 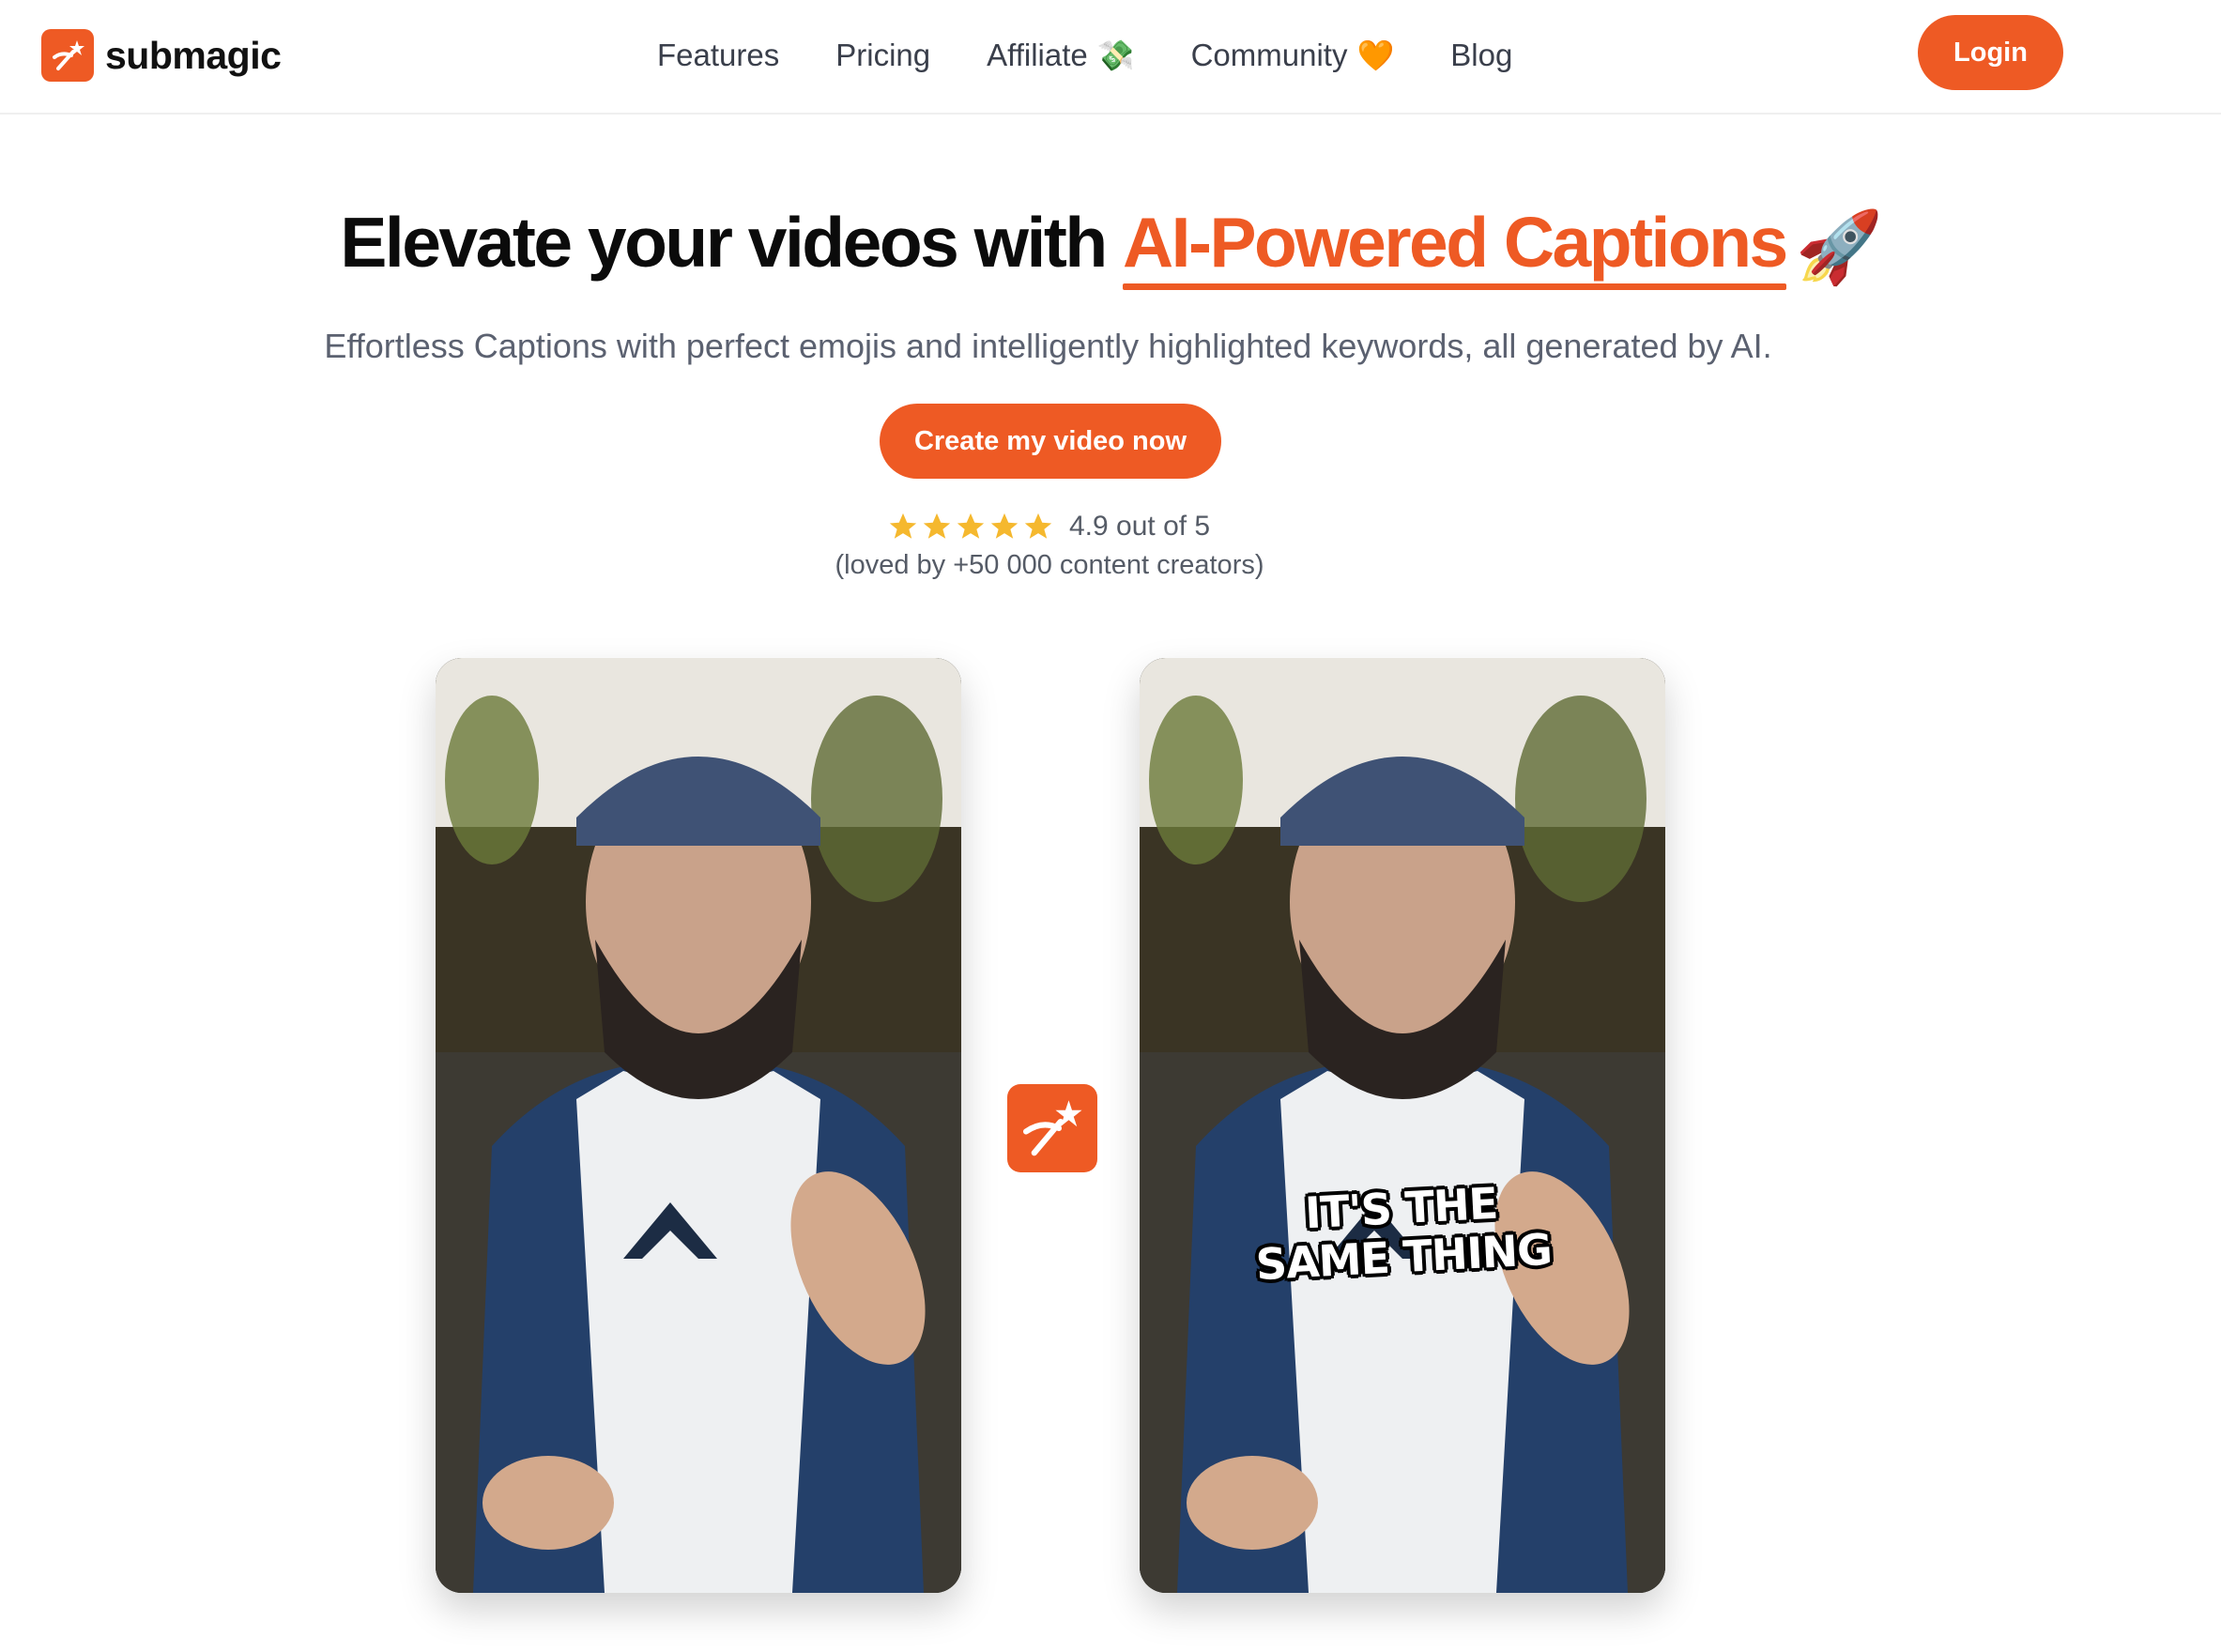 I want to click on nav-blog: Blog, so click(x=1481, y=55).